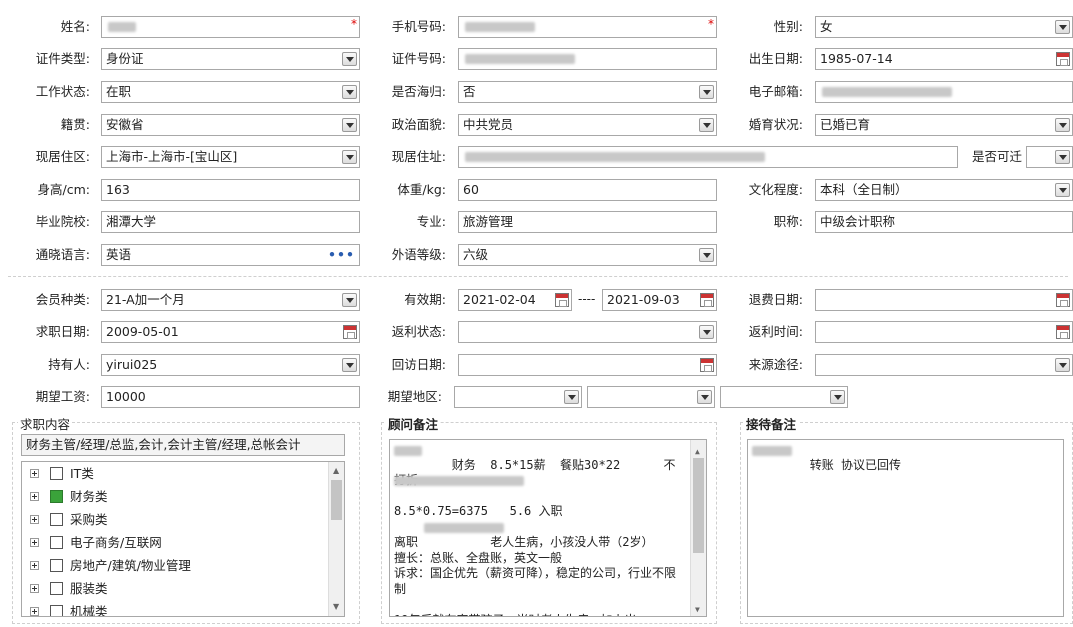 The height and width of the screenshot is (627, 1073). I want to click on weight-field: 60, so click(587, 190).